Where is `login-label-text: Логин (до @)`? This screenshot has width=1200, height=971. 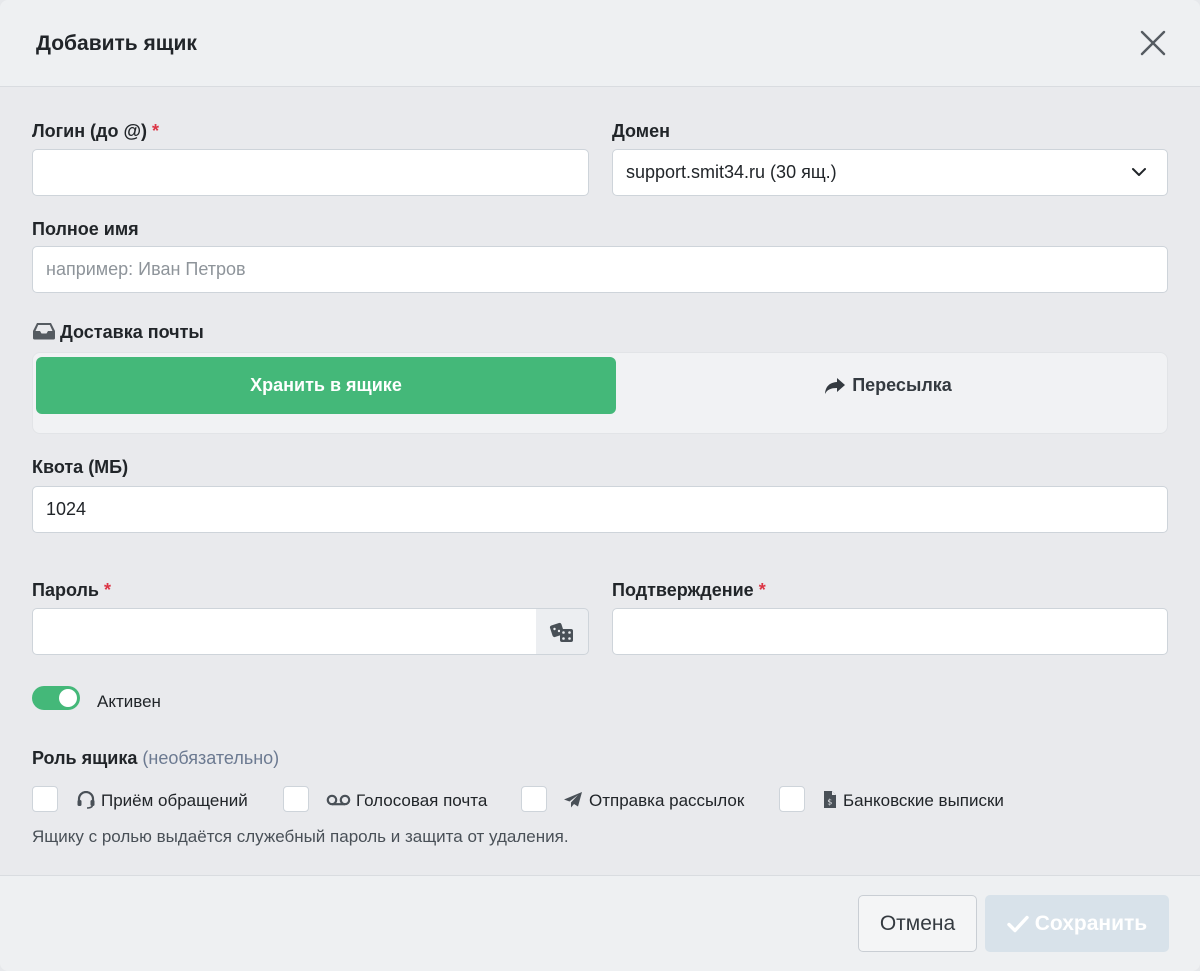 login-label-text: Логин (до @) is located at coordinates (90, 131).